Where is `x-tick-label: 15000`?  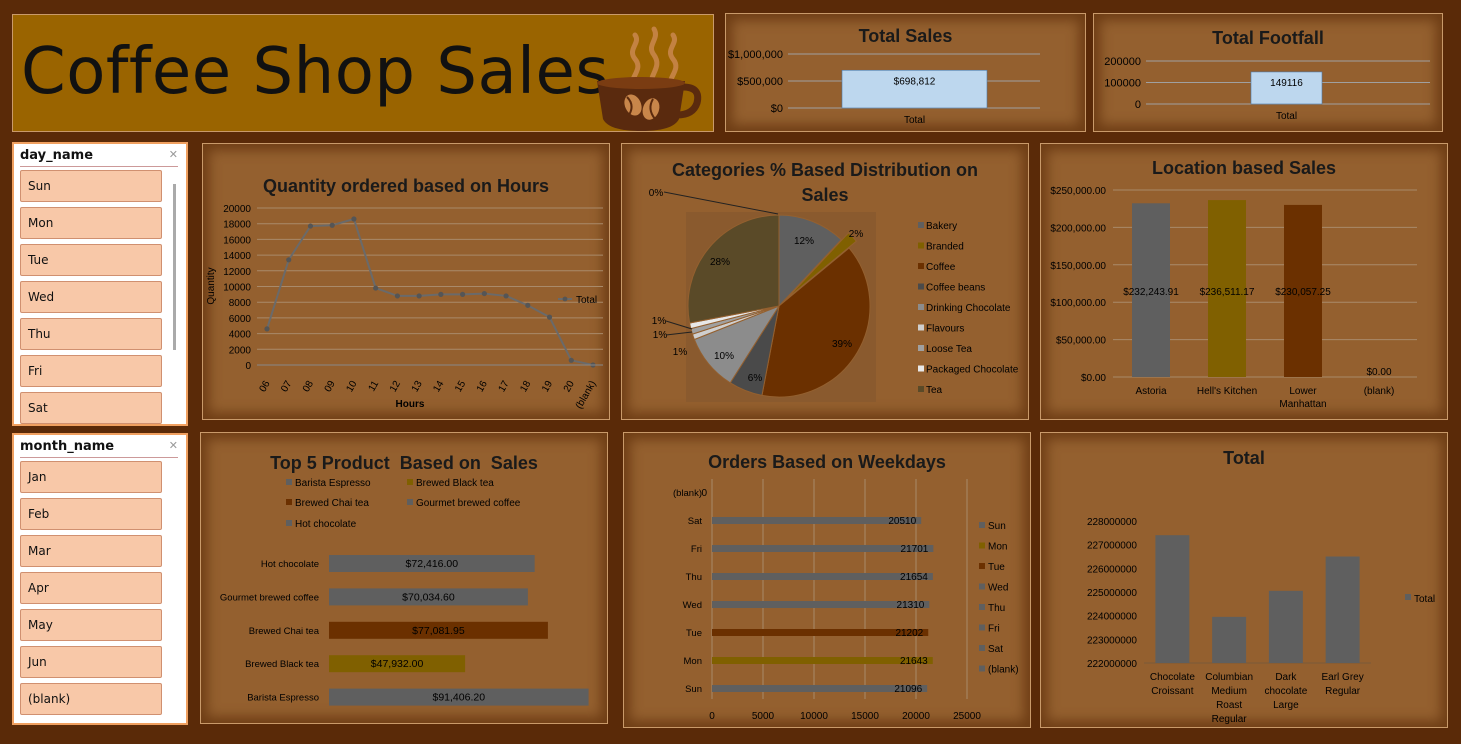 x-tick-label: 15000 is located at coordinates (865, 716).